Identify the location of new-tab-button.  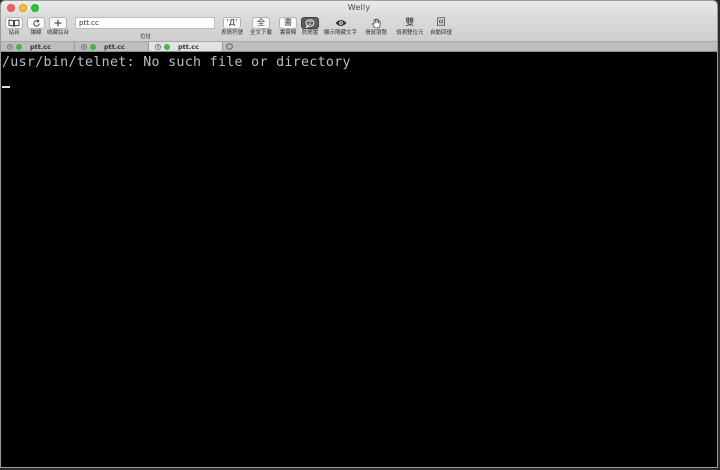
(229, 46).